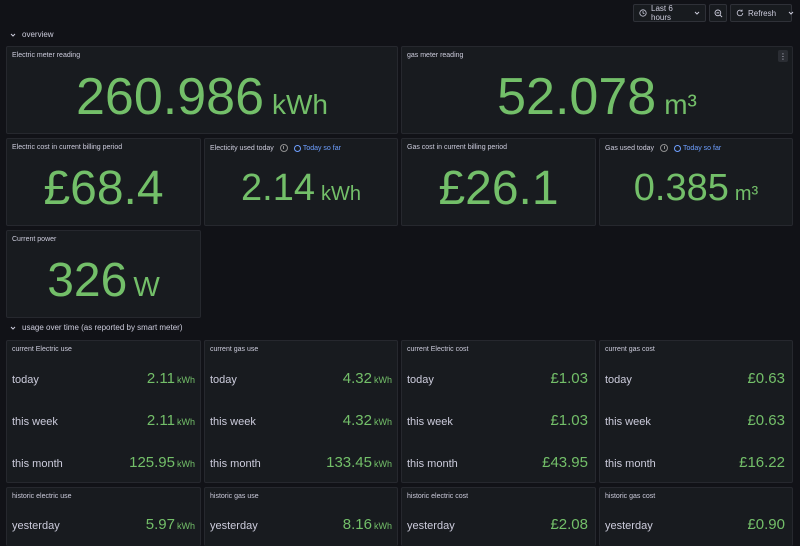 The height and width of the screenshot is (546, 800). What do you see at coordinates (46, 55) in the screenshot?
I see `panel-title: Electric meter reading` at bounding box center [46, 55].